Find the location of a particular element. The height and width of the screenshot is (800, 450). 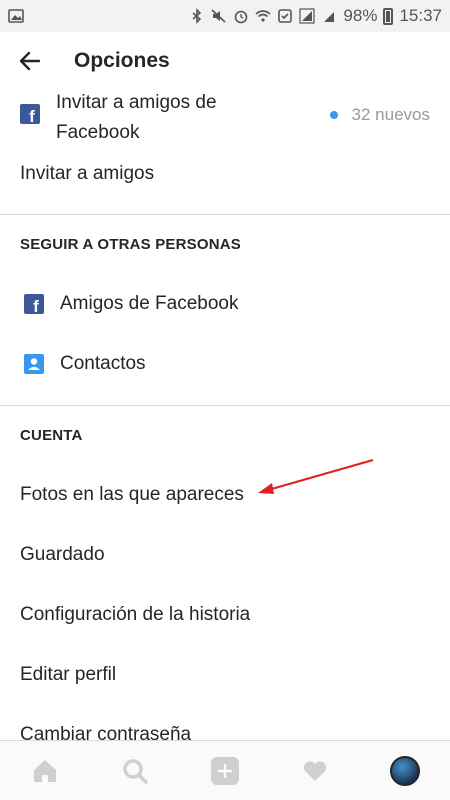

activity-heart-icon is located at coordinates (315, 770).